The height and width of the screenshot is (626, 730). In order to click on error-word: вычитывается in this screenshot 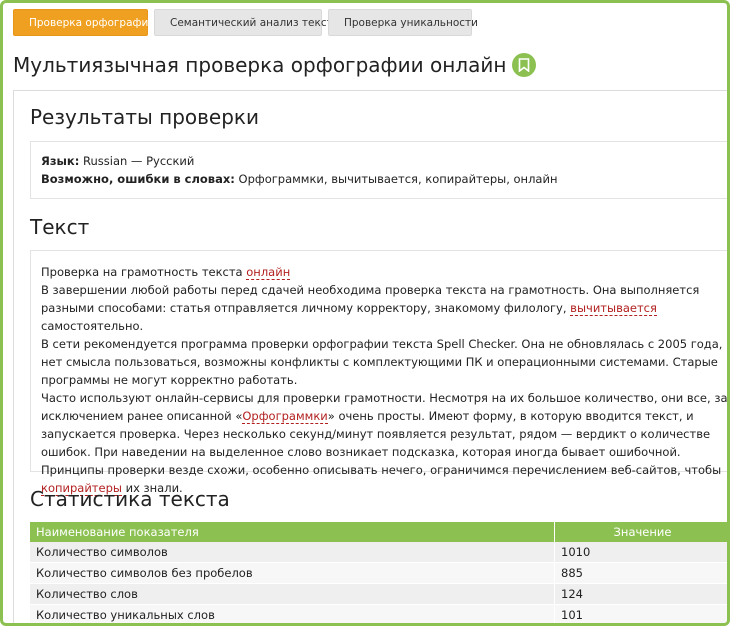, I will do `click(613, 308)`.